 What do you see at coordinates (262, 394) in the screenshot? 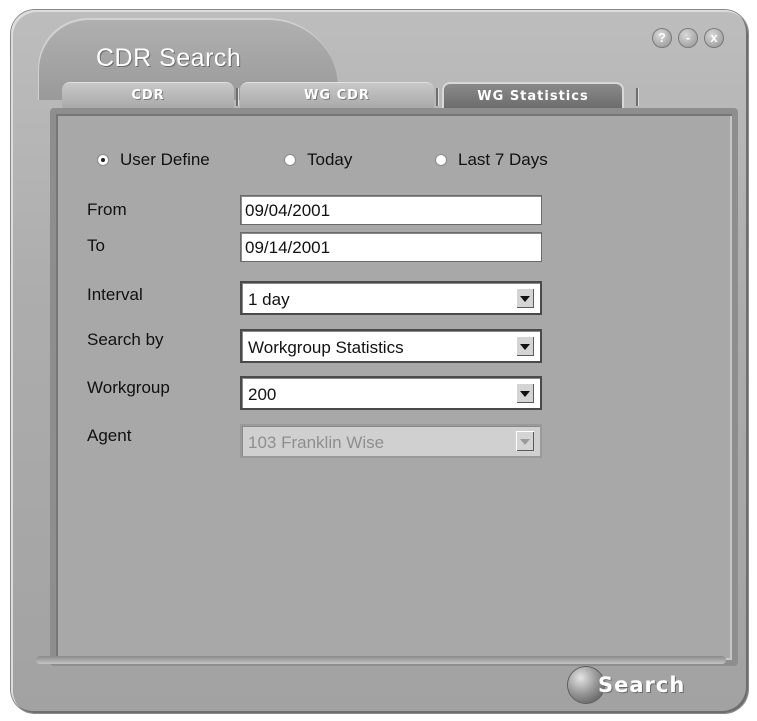
I see `workgroup-value: 200` at bounding box center [262, 394].